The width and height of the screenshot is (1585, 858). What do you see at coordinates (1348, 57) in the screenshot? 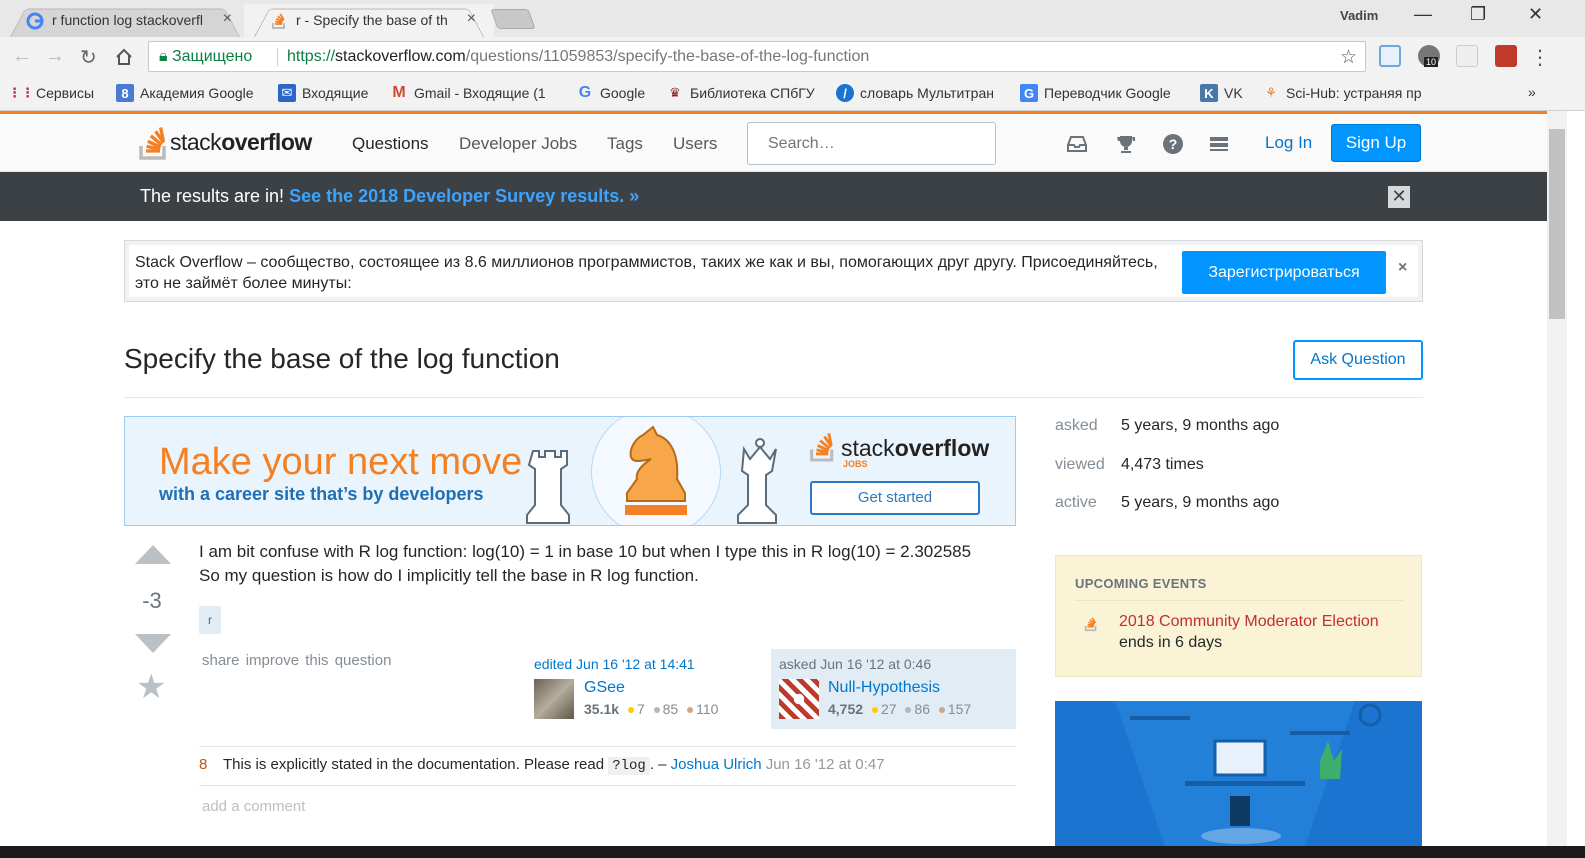
I see `bookmark-star-icon: ☆` at bounding box center [1348, 57].